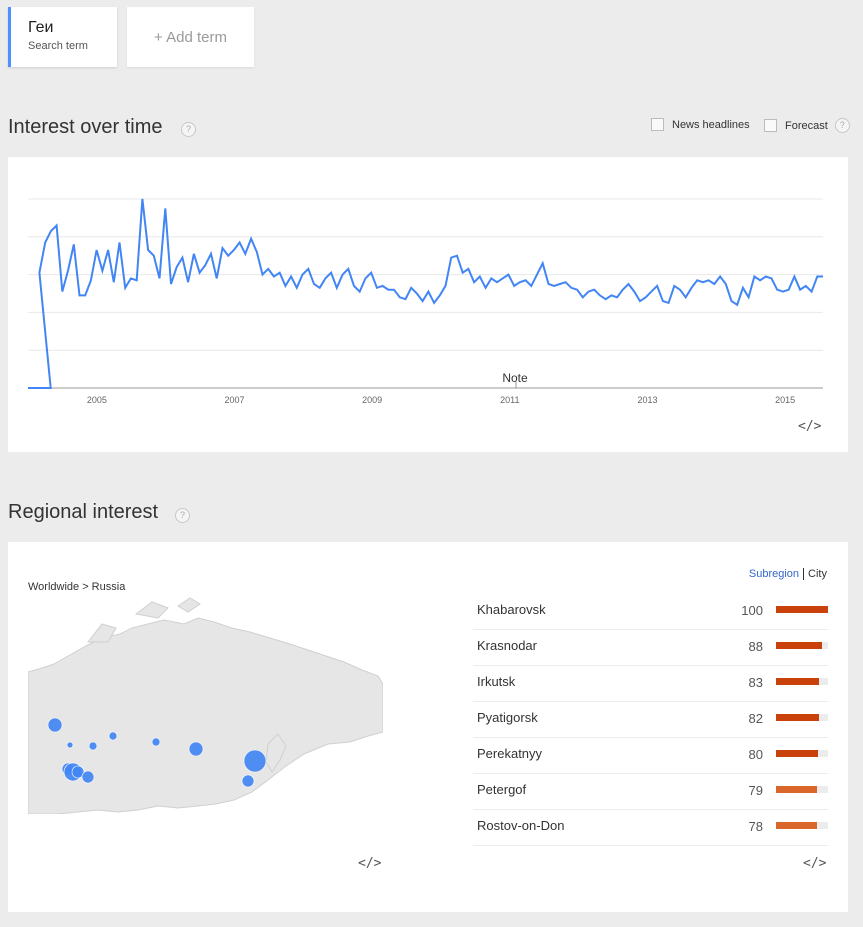 Image resolution: width=863 pixels, height=927 pixels. Describe the element at coordinates (507, 645) in the screenshot. I see `region-name: Krasnodar` at that location.